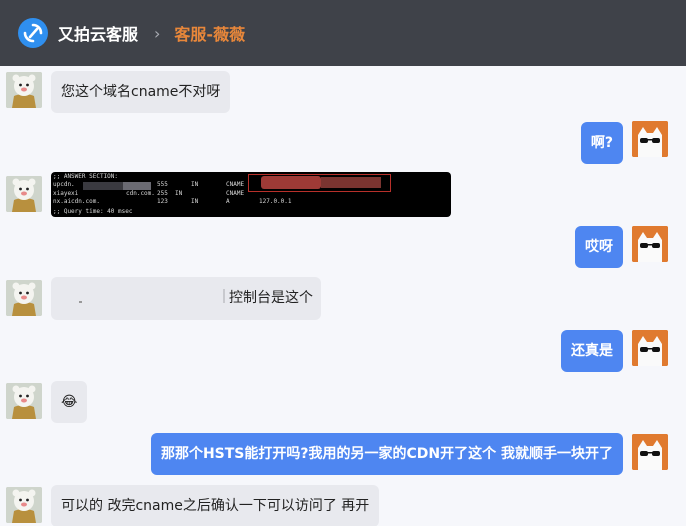 The width and height of the screenshot is (686, 526). Describe the element at coordinates (93, 211) in the screenshot. I see `terminal-line: ;; Query time: 40 msec` at that location.